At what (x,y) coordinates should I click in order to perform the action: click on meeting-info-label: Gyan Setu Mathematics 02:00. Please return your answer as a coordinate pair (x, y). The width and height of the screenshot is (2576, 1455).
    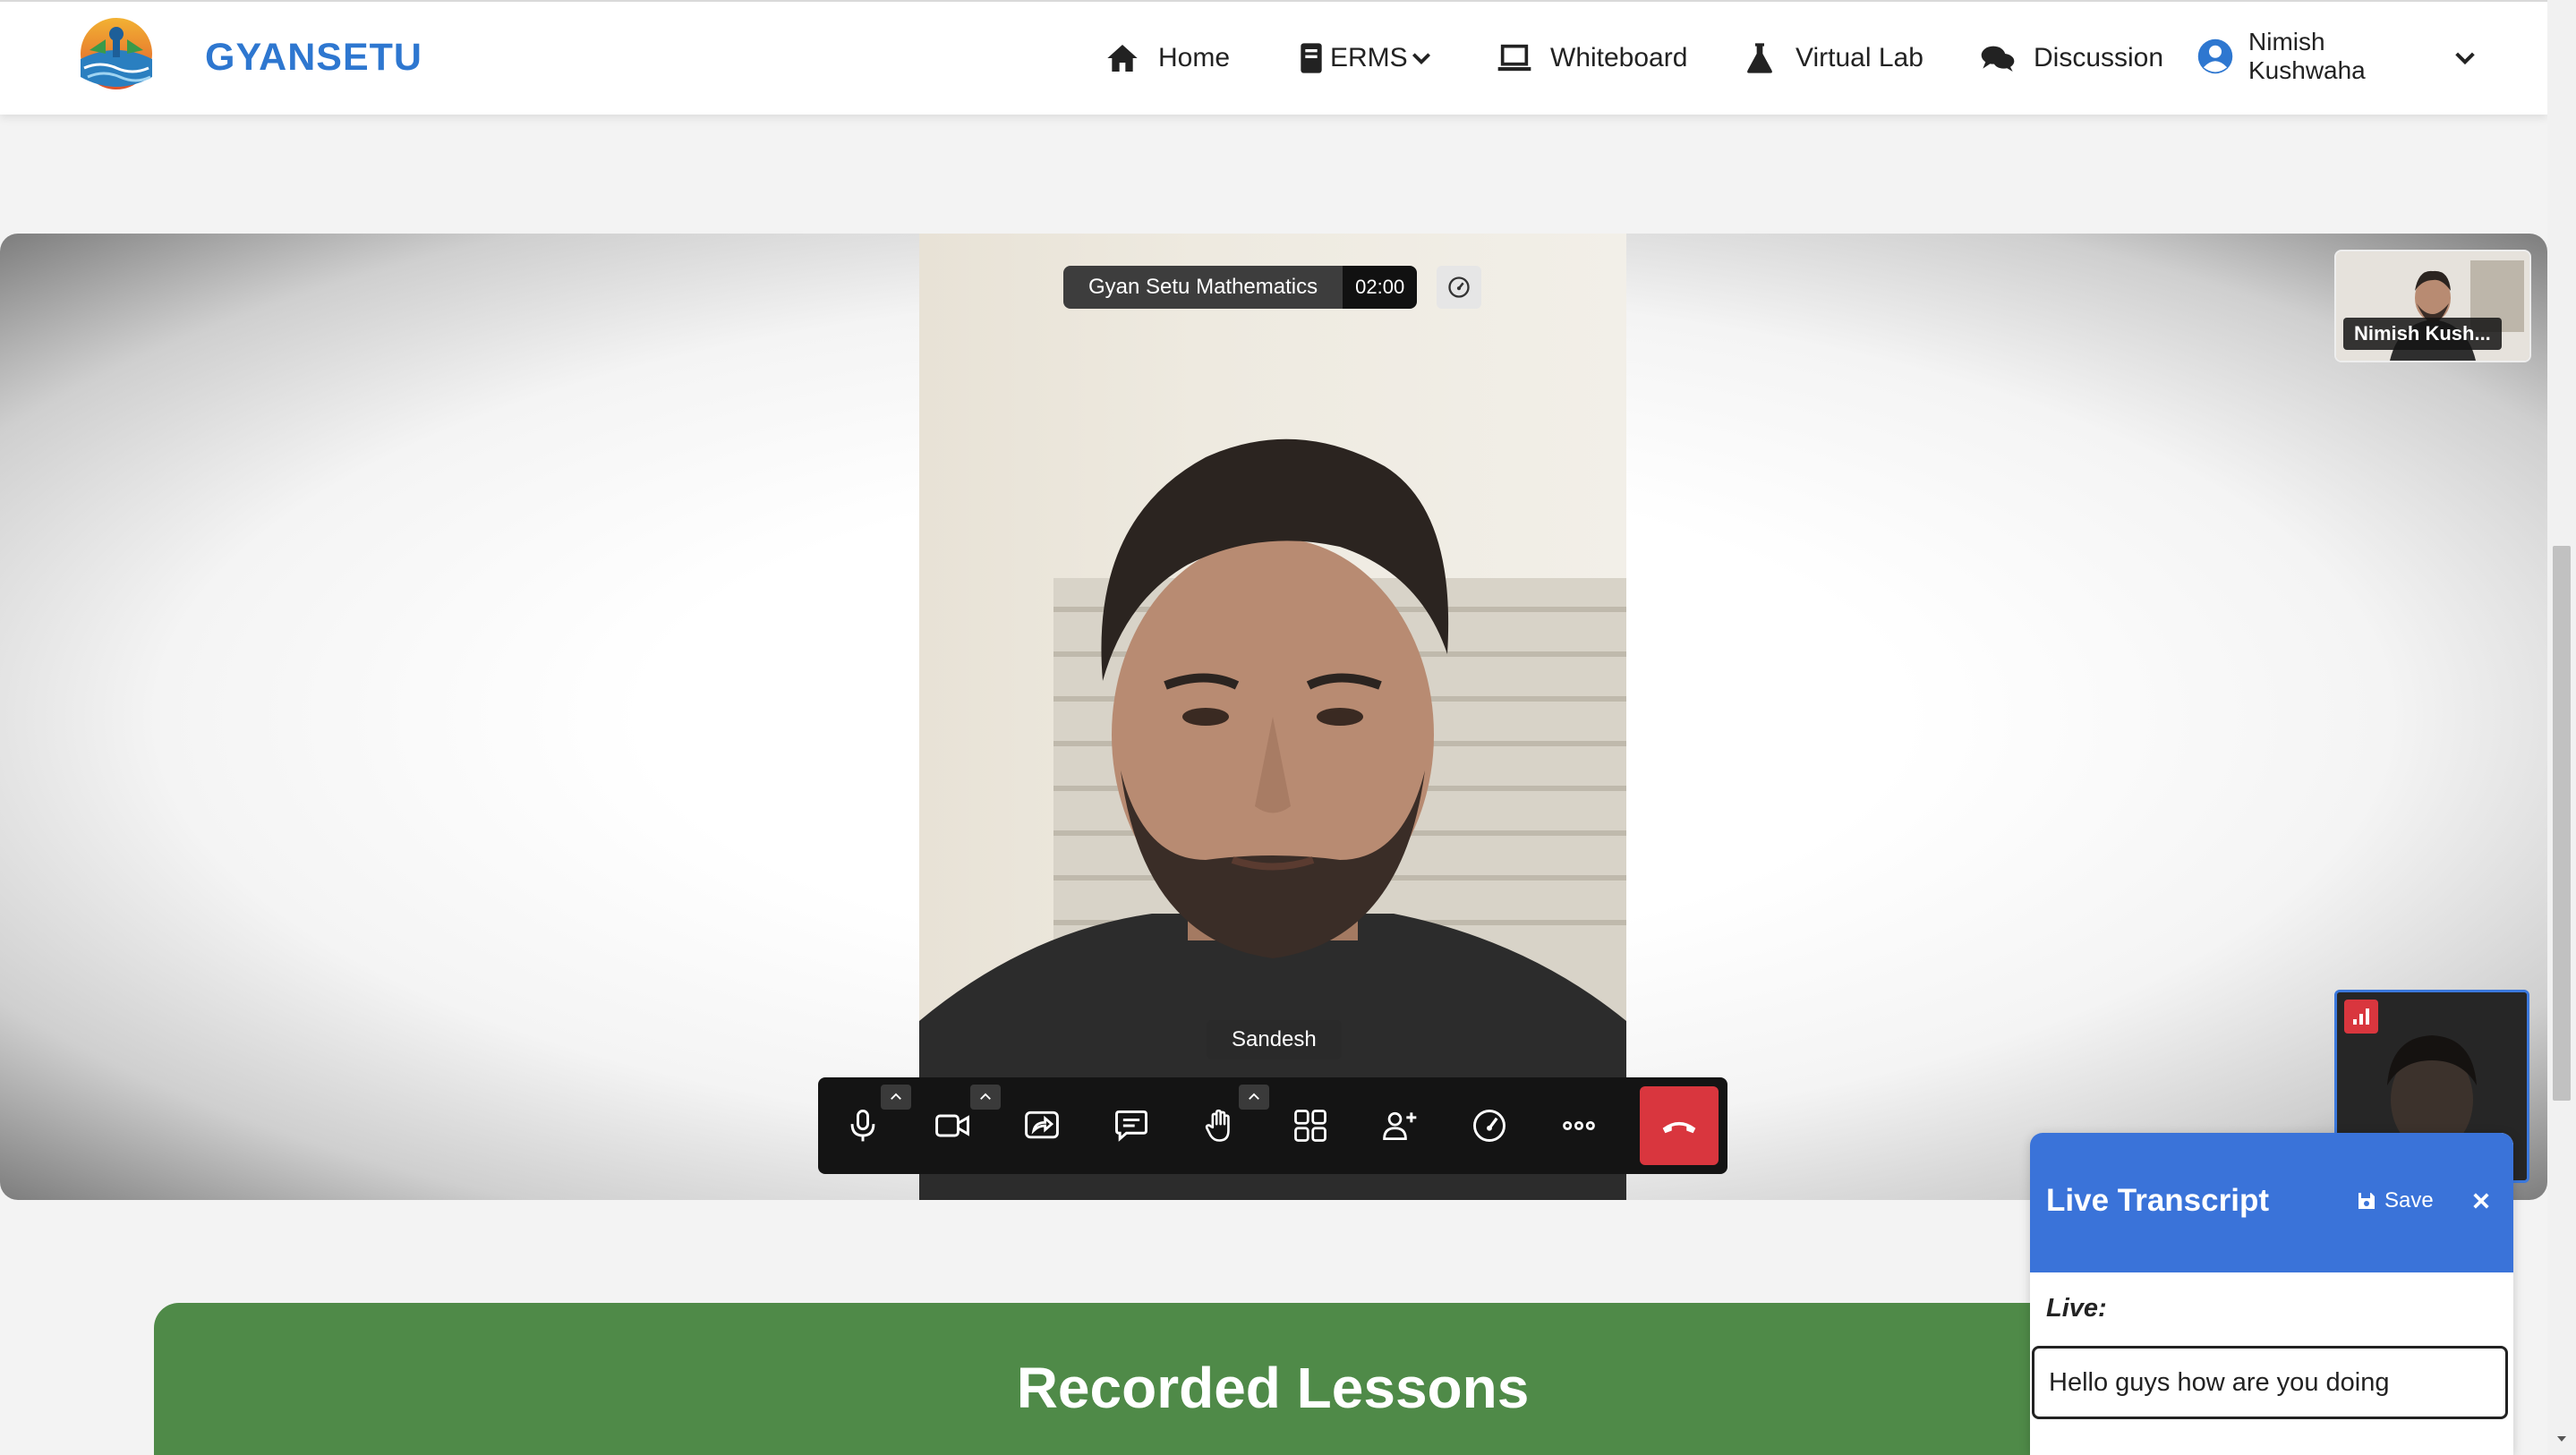
    Looking at the image, I should click on (1240, 287).